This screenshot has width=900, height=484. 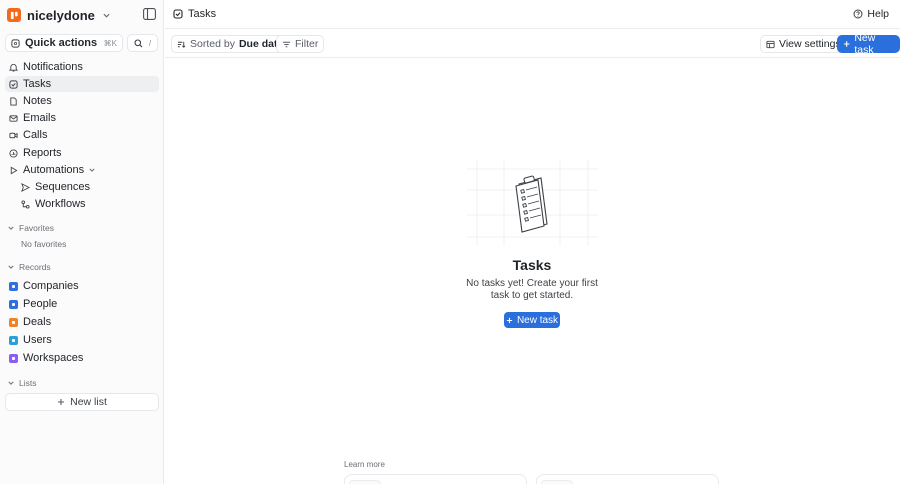 I want to click on sidebar-item-calls: Calls, so click(x=82, y=135).